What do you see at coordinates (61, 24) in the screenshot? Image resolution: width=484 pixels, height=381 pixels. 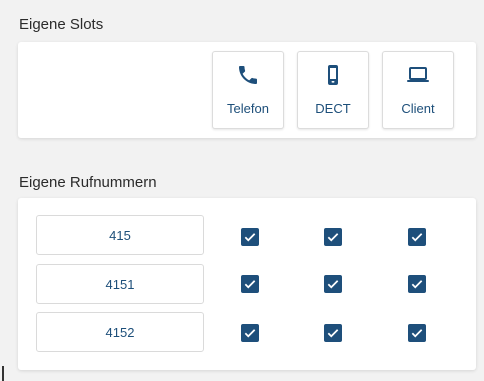 I see `slots-section-title: Eigene Slots` at bounding box center [61, 24].